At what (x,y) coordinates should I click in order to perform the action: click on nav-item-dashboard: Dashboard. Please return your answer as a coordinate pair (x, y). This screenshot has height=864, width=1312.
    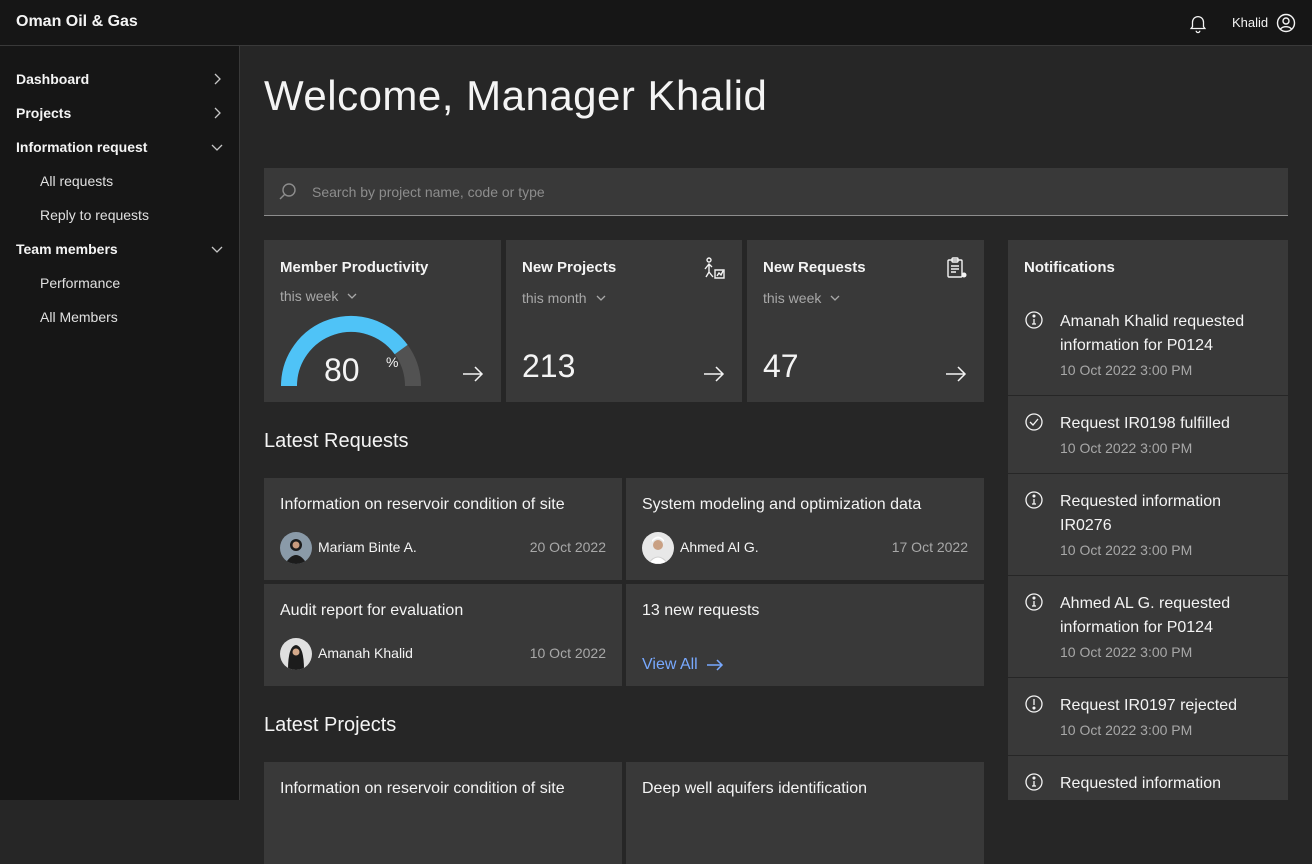
    Looking at the image, I should click on (120, 79).